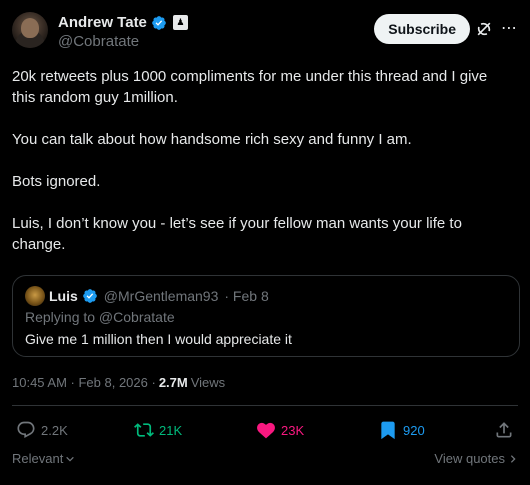 This screenshot has width=530, height=485. I want to click on view-quotes-link: View quotes, so click(476, 458).